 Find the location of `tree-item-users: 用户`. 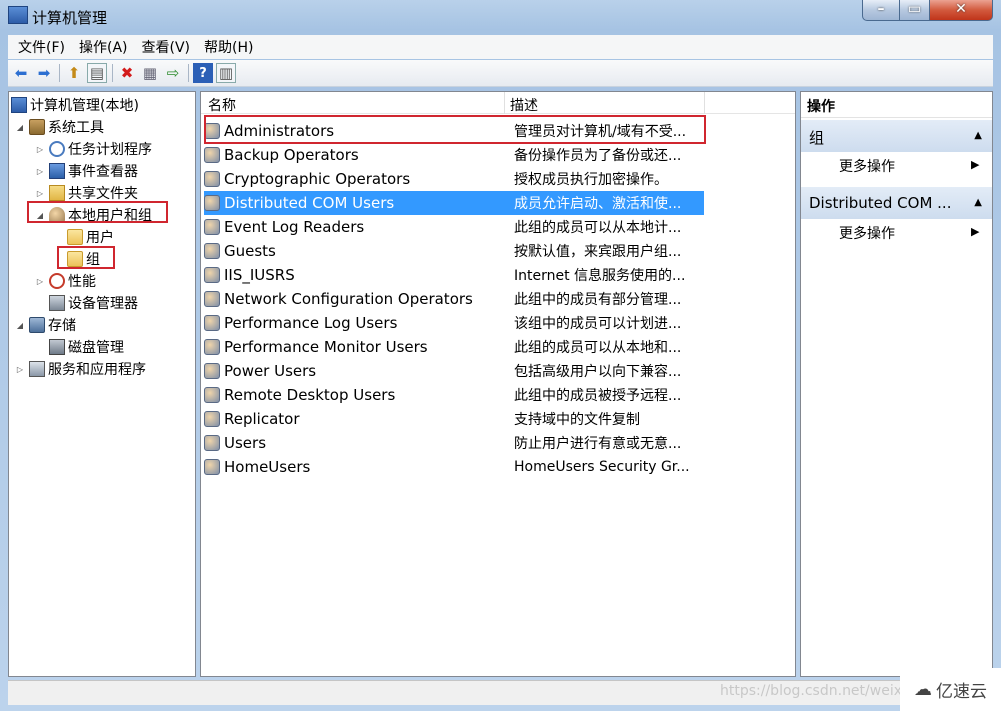

tree-item-users: 用户 is located at coordinates (90, 237).